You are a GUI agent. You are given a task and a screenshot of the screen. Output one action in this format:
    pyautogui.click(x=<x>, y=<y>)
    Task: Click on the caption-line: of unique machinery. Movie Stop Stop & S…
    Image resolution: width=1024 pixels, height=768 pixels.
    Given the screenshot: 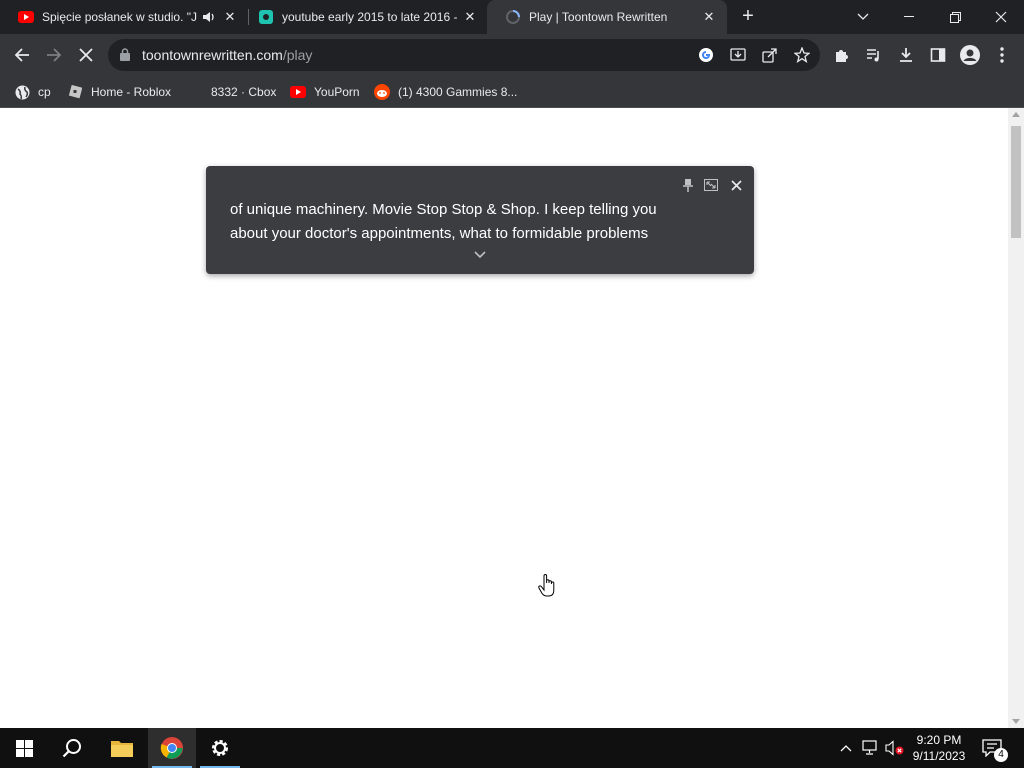 What is the action you would take?
    pyautogui.click(x=443, y=209)
    